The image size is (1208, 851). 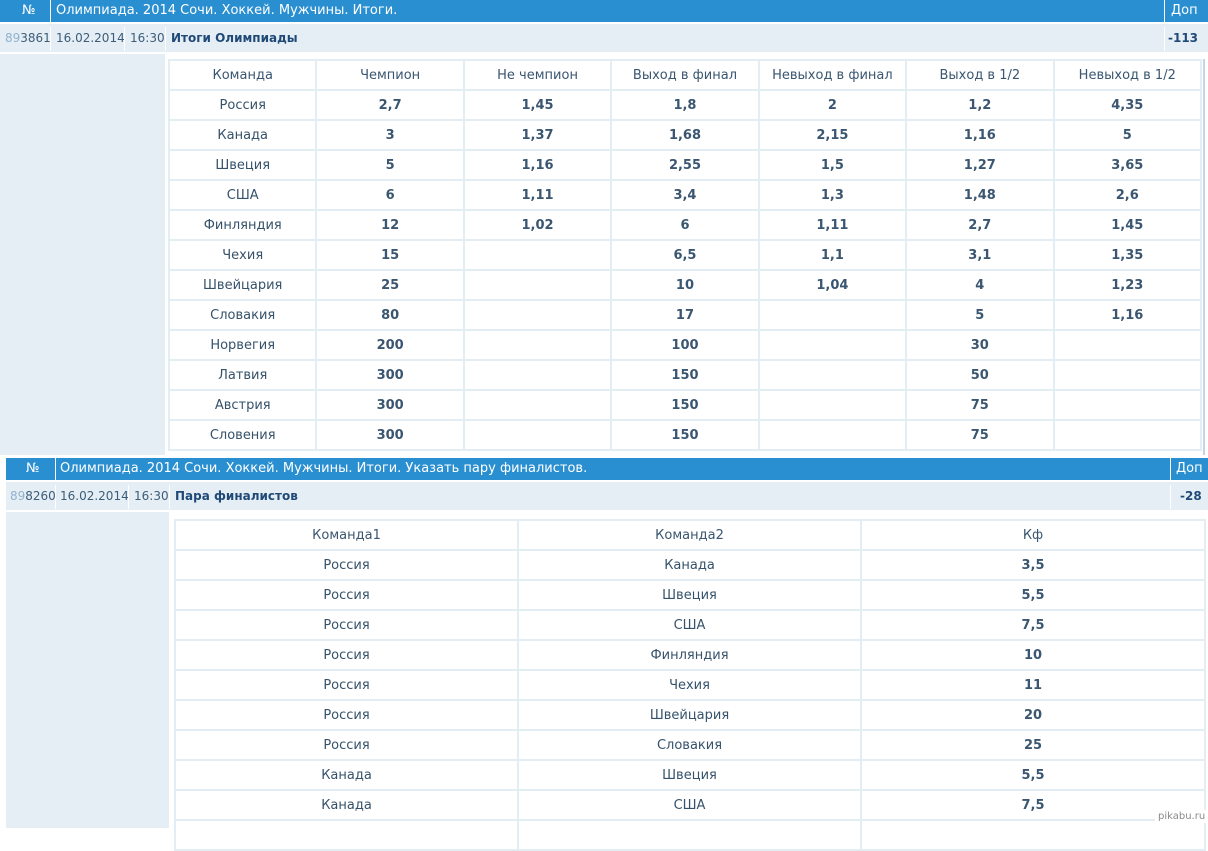 I want to click on table-row, so click(x=690, y=835).